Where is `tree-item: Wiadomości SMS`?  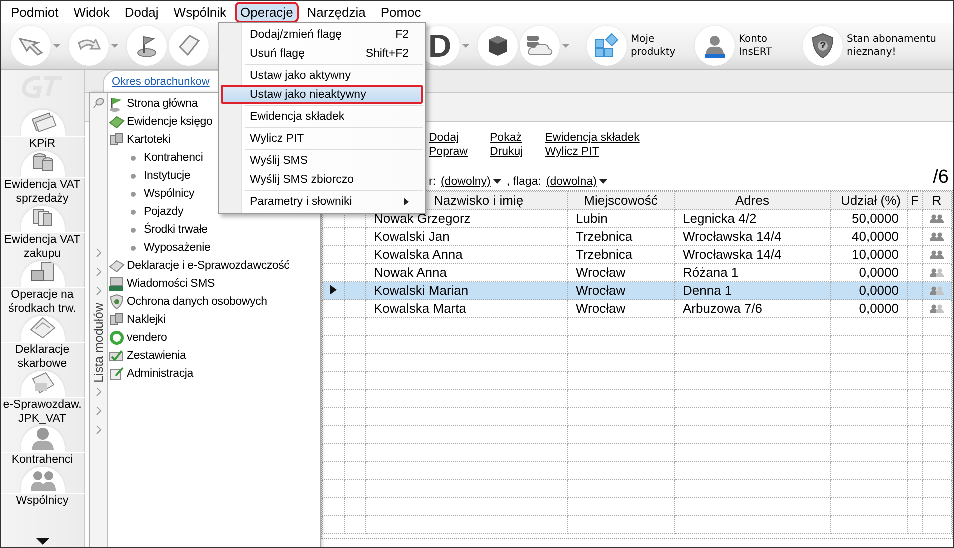 tree-item: Wiadomości SMS is located at coordinates (171, 284).